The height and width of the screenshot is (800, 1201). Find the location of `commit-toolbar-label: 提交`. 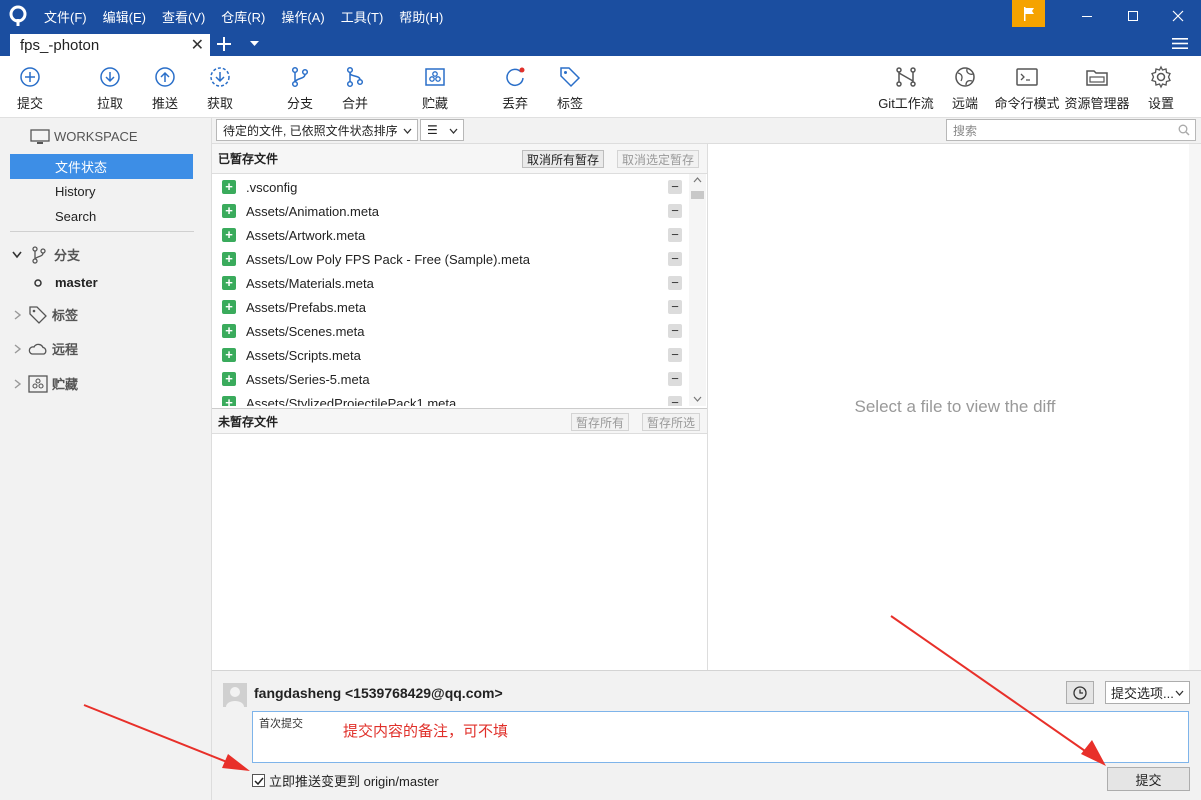

commit-toolbar-label: 提交 is located at coordinates (29, 103).